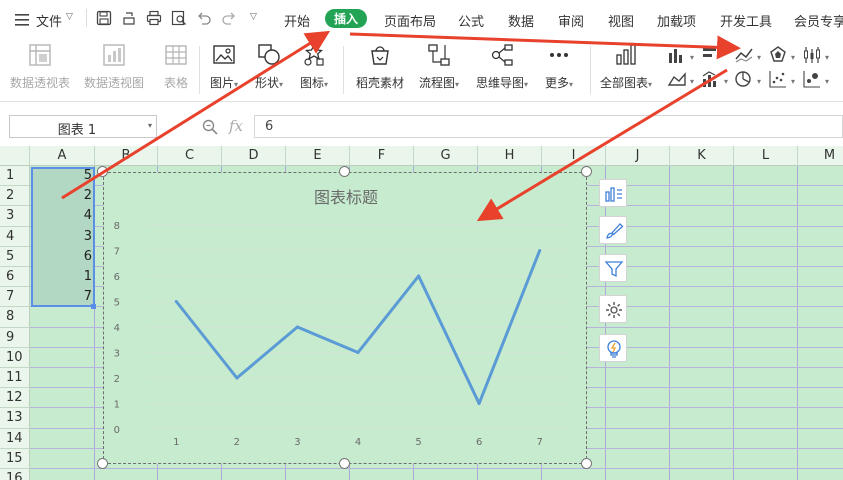 The width and height of the screenshot is (843, 480). Describe the element at coordinates (676, 20) in the screenshot. I see `tab-addins: 加载项` at that location.